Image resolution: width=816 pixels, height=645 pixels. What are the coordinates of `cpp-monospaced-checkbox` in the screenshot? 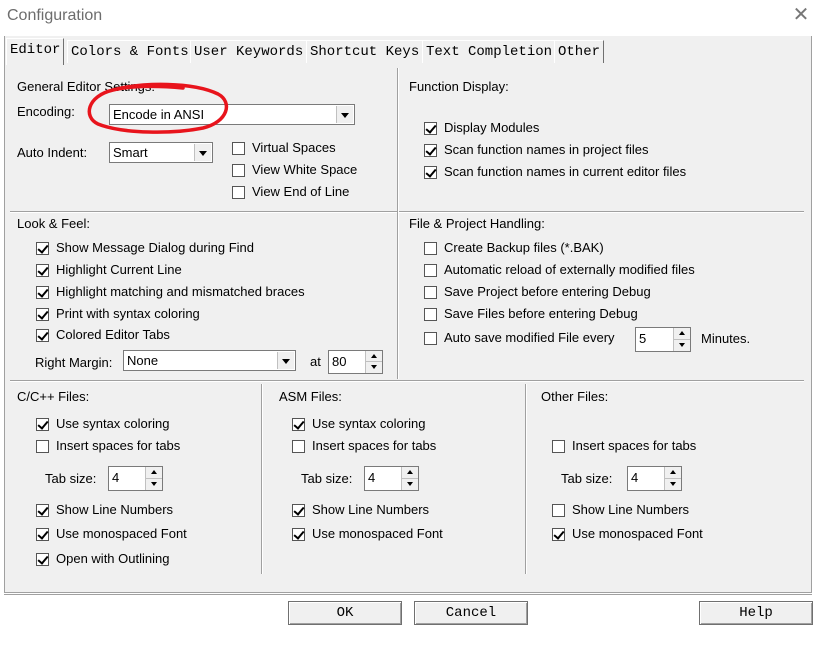 It's located at (42, 534).